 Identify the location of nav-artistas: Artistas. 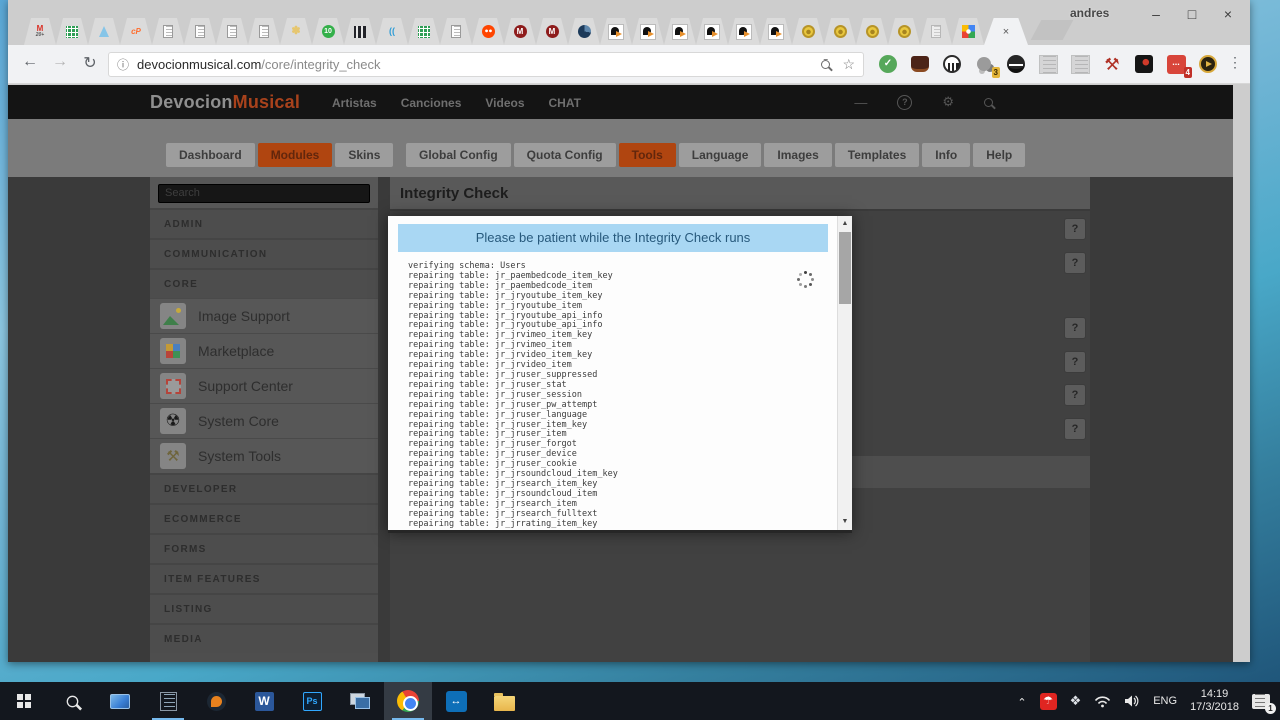
(354, 103).